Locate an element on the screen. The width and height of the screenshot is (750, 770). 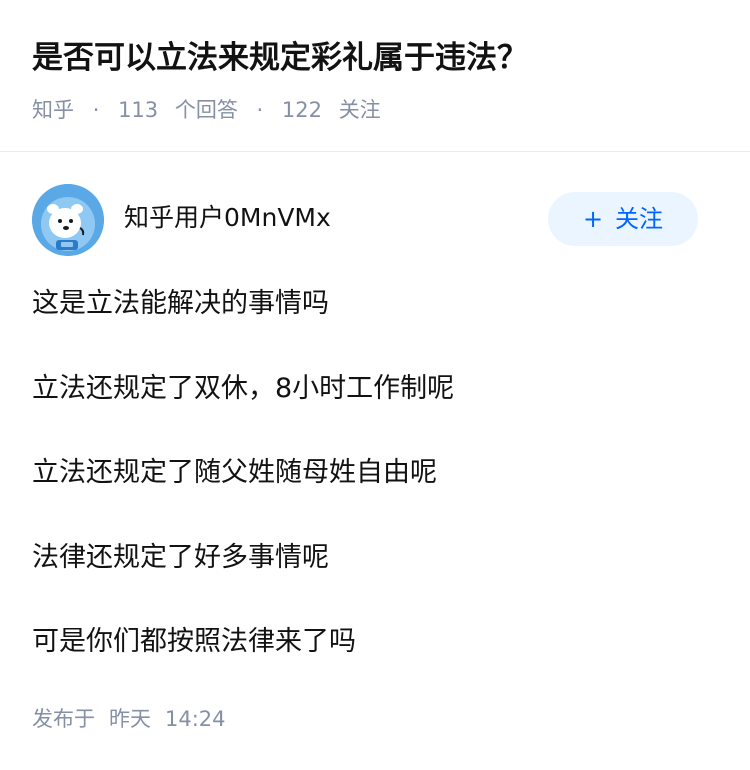
cartoon-bear-avatar-icon is located at coordinates (68, 220).